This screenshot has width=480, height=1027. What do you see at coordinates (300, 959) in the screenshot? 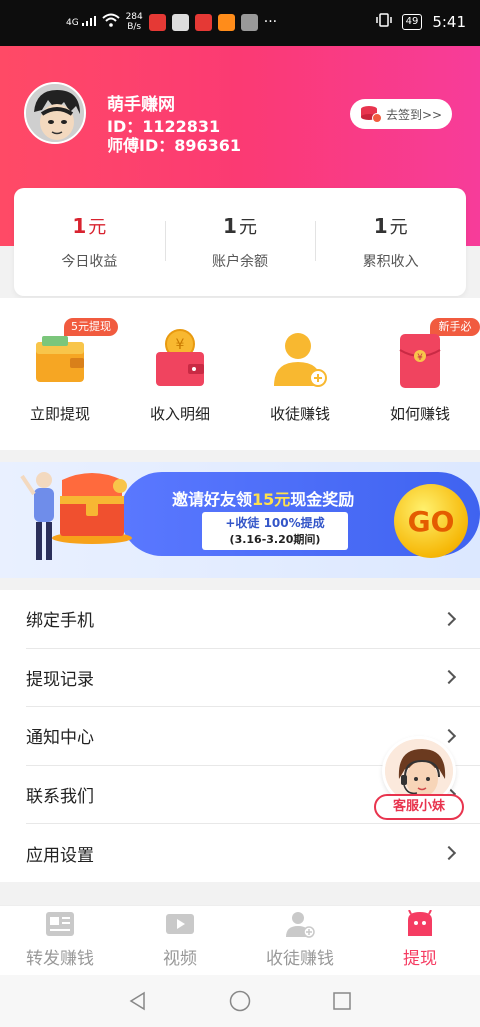
I see `tab-label: 收徒赚钱` at bounding box center [300, 959].